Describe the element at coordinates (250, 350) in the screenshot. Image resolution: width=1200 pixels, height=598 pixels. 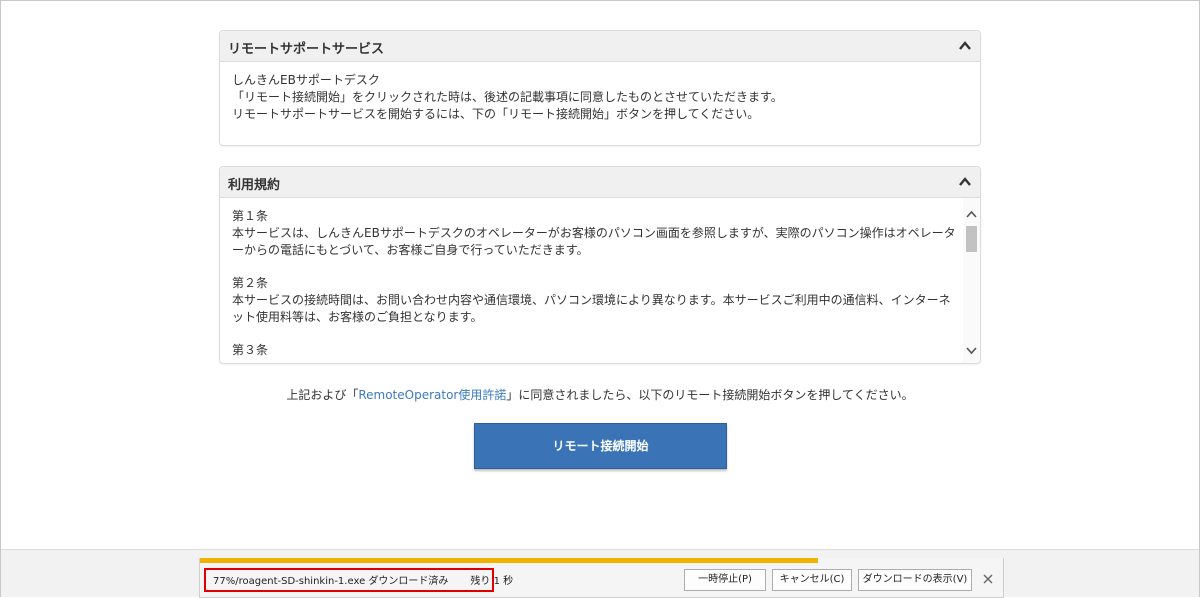
I see `article-heading: 第３条` at that location.